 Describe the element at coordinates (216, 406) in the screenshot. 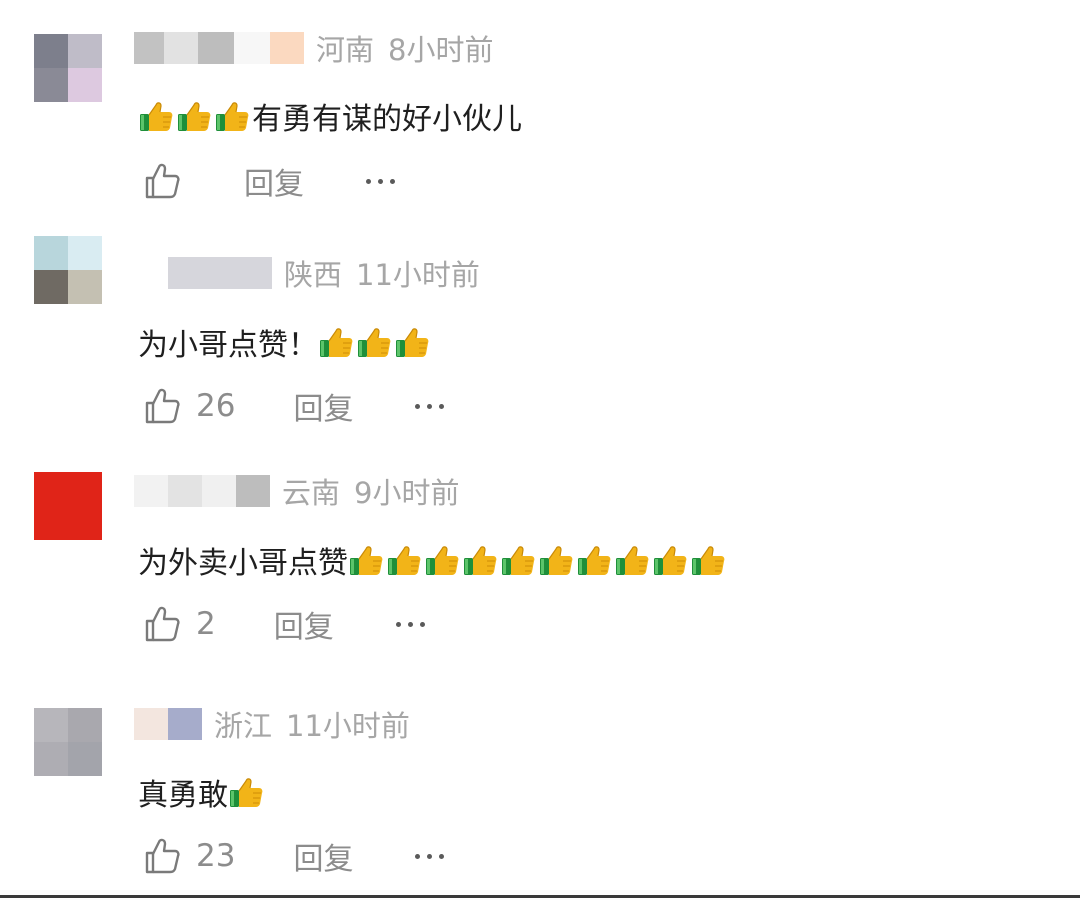

I see `like-count: 26` at that location.